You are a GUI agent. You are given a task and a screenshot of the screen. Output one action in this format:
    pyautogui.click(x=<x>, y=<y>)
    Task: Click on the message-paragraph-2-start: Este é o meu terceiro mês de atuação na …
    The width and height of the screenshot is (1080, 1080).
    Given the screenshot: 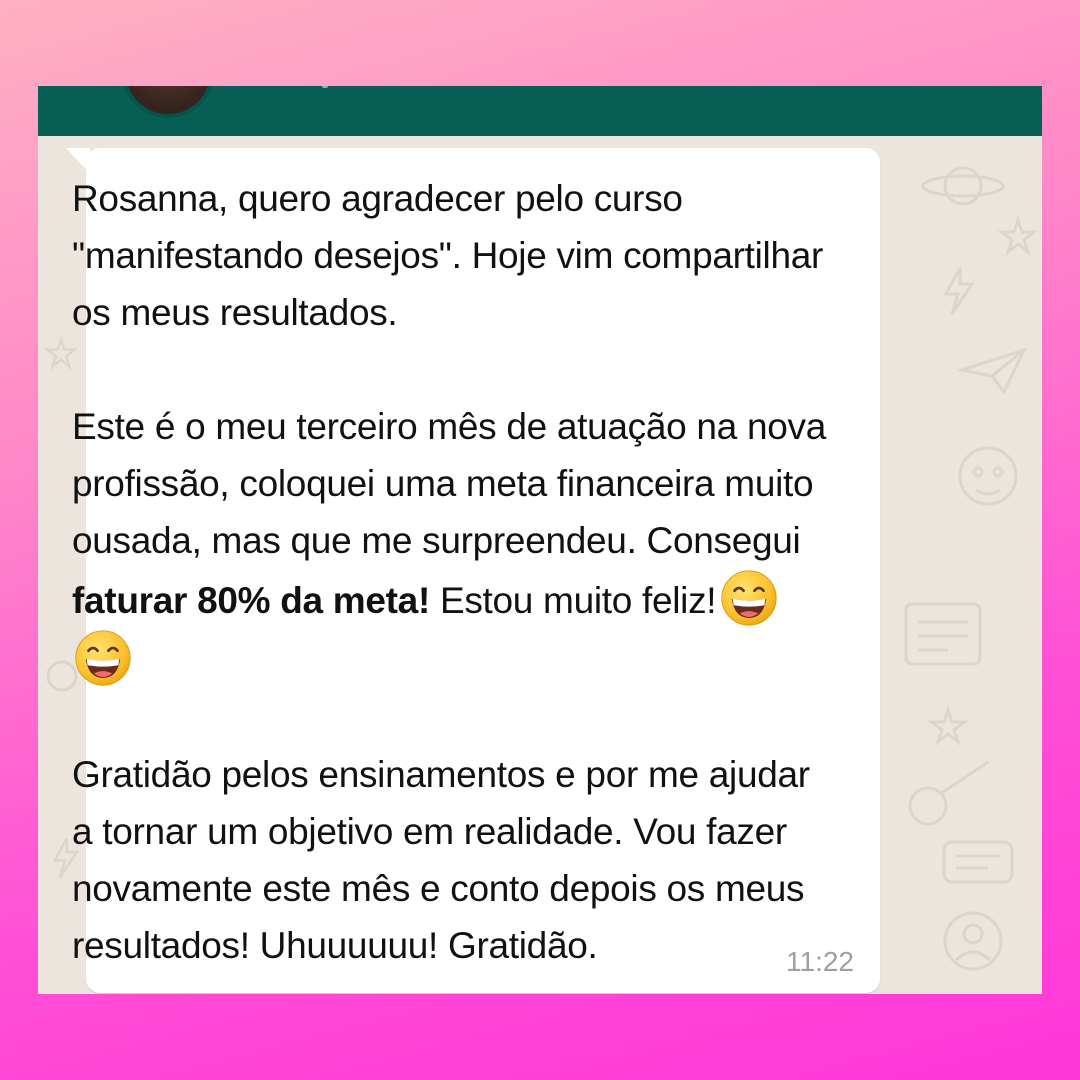 What is the action you would take?
    pyautogui.click(x=449, y=483)
    